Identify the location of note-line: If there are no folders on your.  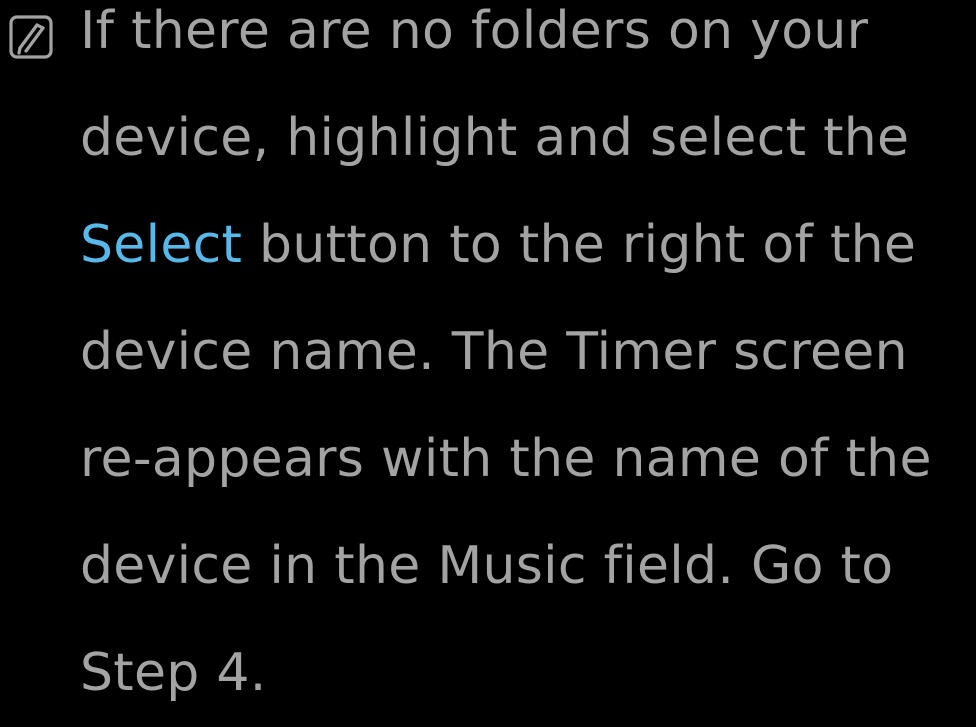
(474, 31).